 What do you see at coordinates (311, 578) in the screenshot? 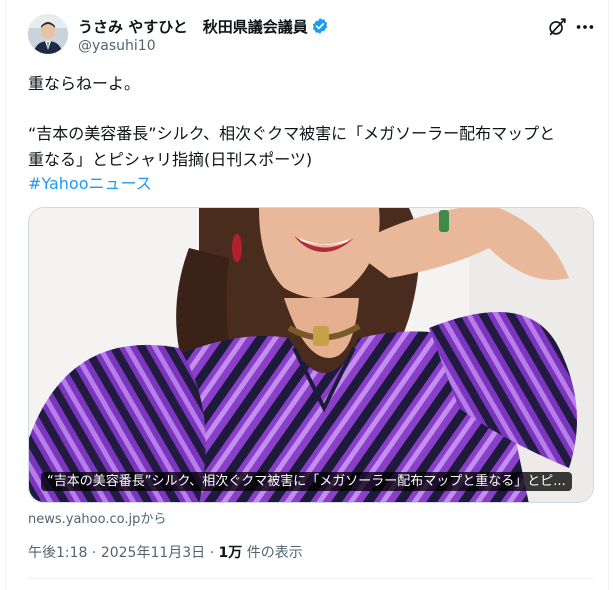
I see `divider` at bounding box center [311, 578].